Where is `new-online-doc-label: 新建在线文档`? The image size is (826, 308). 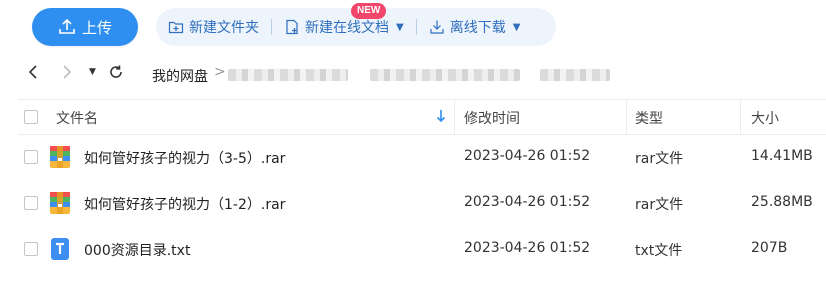 new-online-doc-label: 新建在线文档 is located at coordinates (347, 28).